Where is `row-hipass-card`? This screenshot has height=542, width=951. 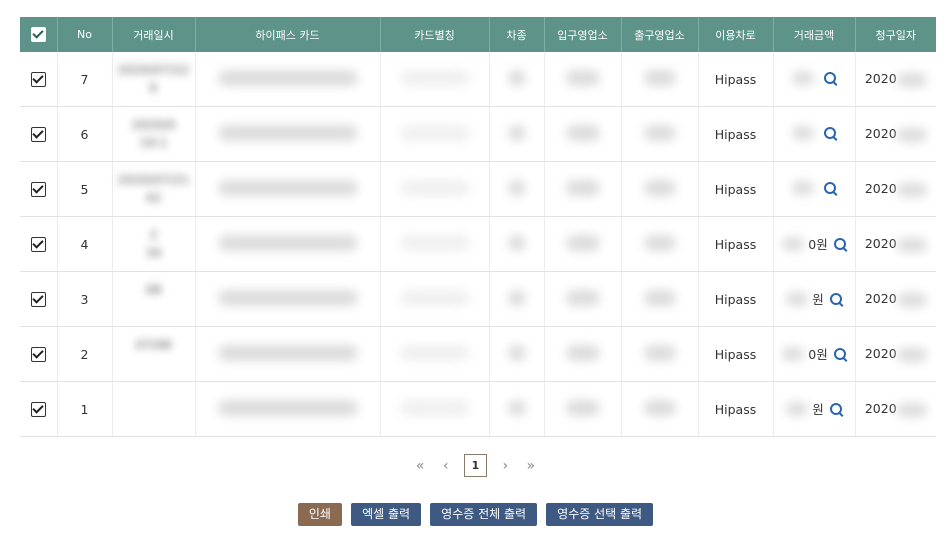 row-hipass-card is located at coordinates (288, 354).